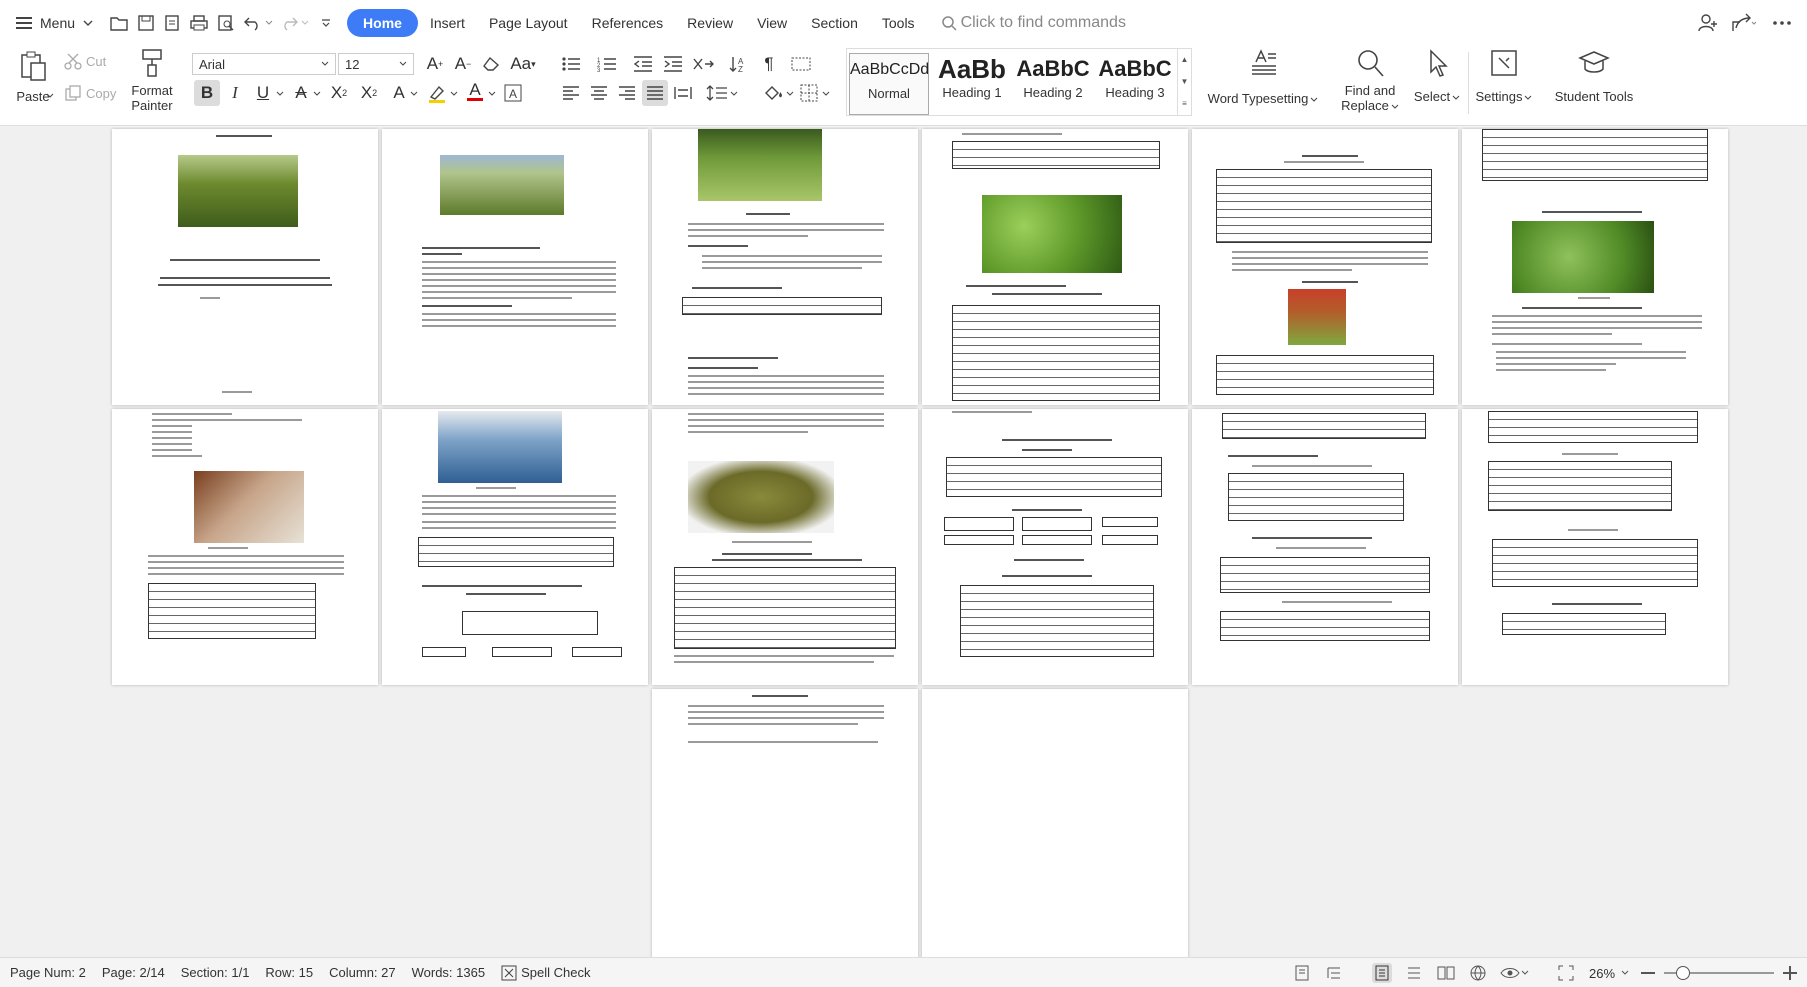  What do you see at coordinates (435, 64) in the screenshot?
I see `increase-font-size-icon: A +` at bounding box center [435, 64].